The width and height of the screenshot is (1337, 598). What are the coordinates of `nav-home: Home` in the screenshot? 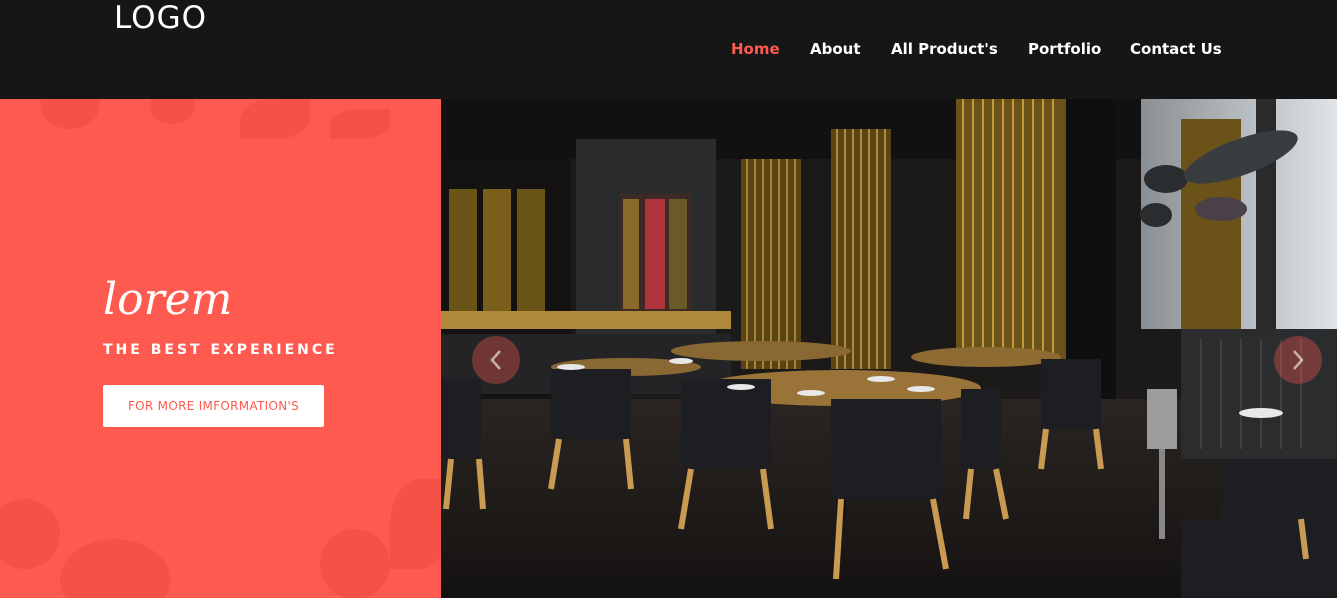 It's located at (755, 49).